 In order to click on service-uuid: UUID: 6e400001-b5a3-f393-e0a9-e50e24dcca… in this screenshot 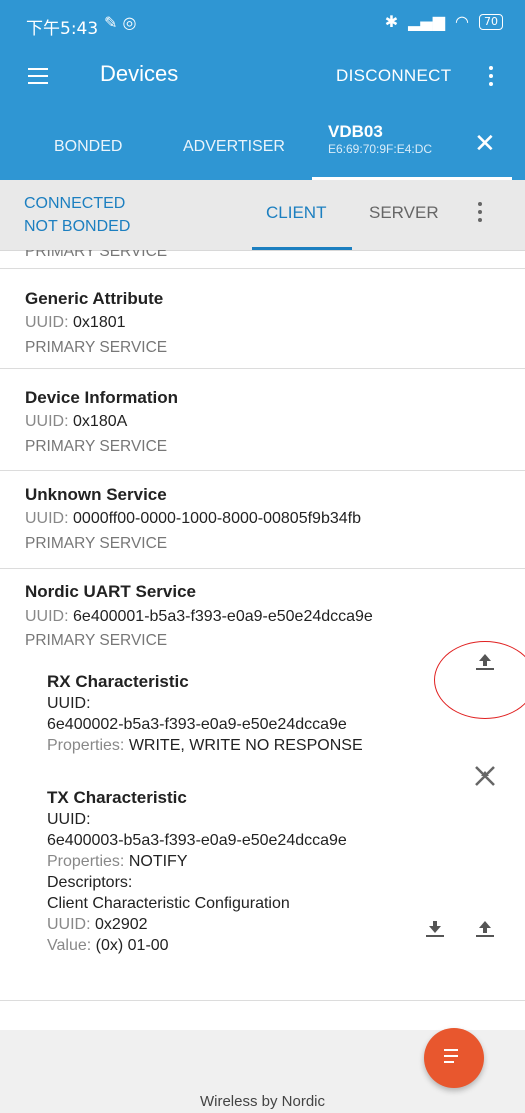, I will do `click(199, 616)`.